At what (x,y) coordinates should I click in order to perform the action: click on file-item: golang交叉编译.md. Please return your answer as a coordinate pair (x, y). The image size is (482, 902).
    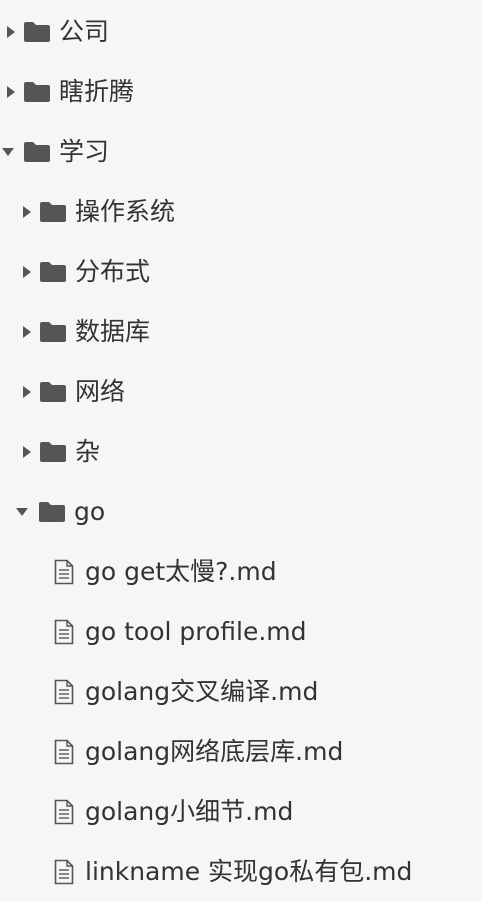
    Looking at the image, I should click on (241, 692).